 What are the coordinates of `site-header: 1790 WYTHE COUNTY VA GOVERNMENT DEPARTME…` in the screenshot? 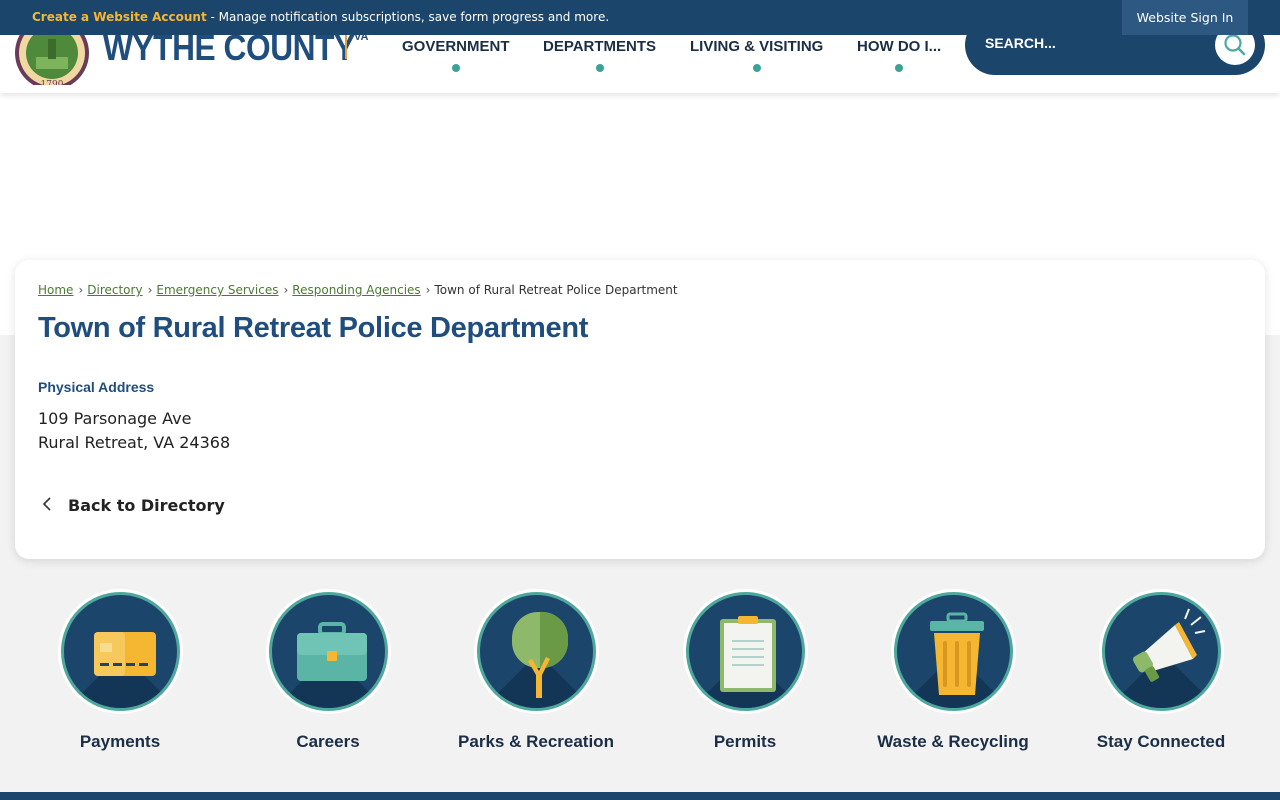 It's located at (640, 54).